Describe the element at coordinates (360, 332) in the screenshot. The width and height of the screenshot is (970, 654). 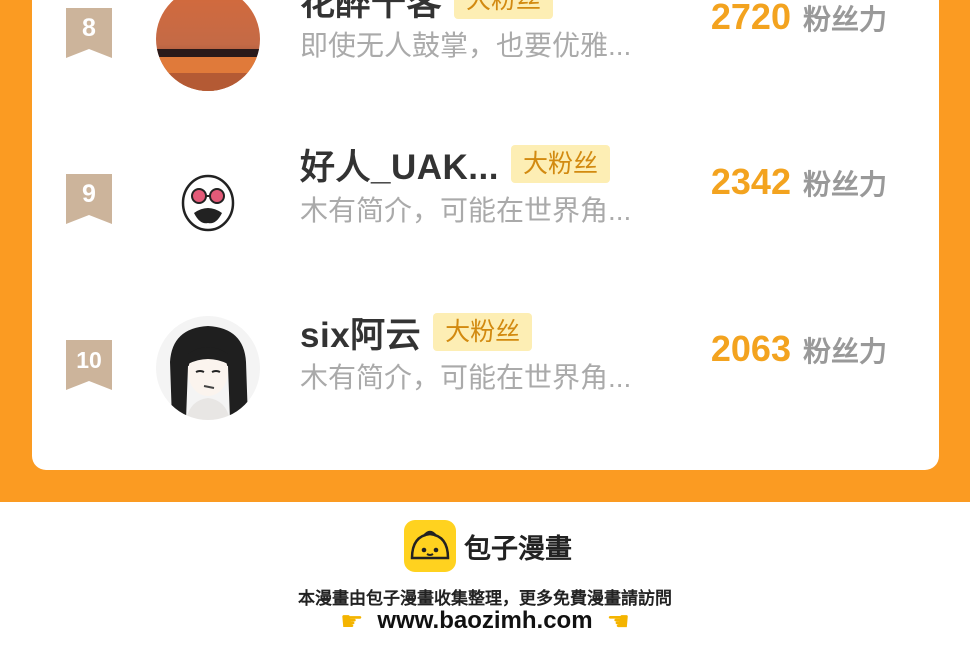
I see `user-name: six阿云` at that location.